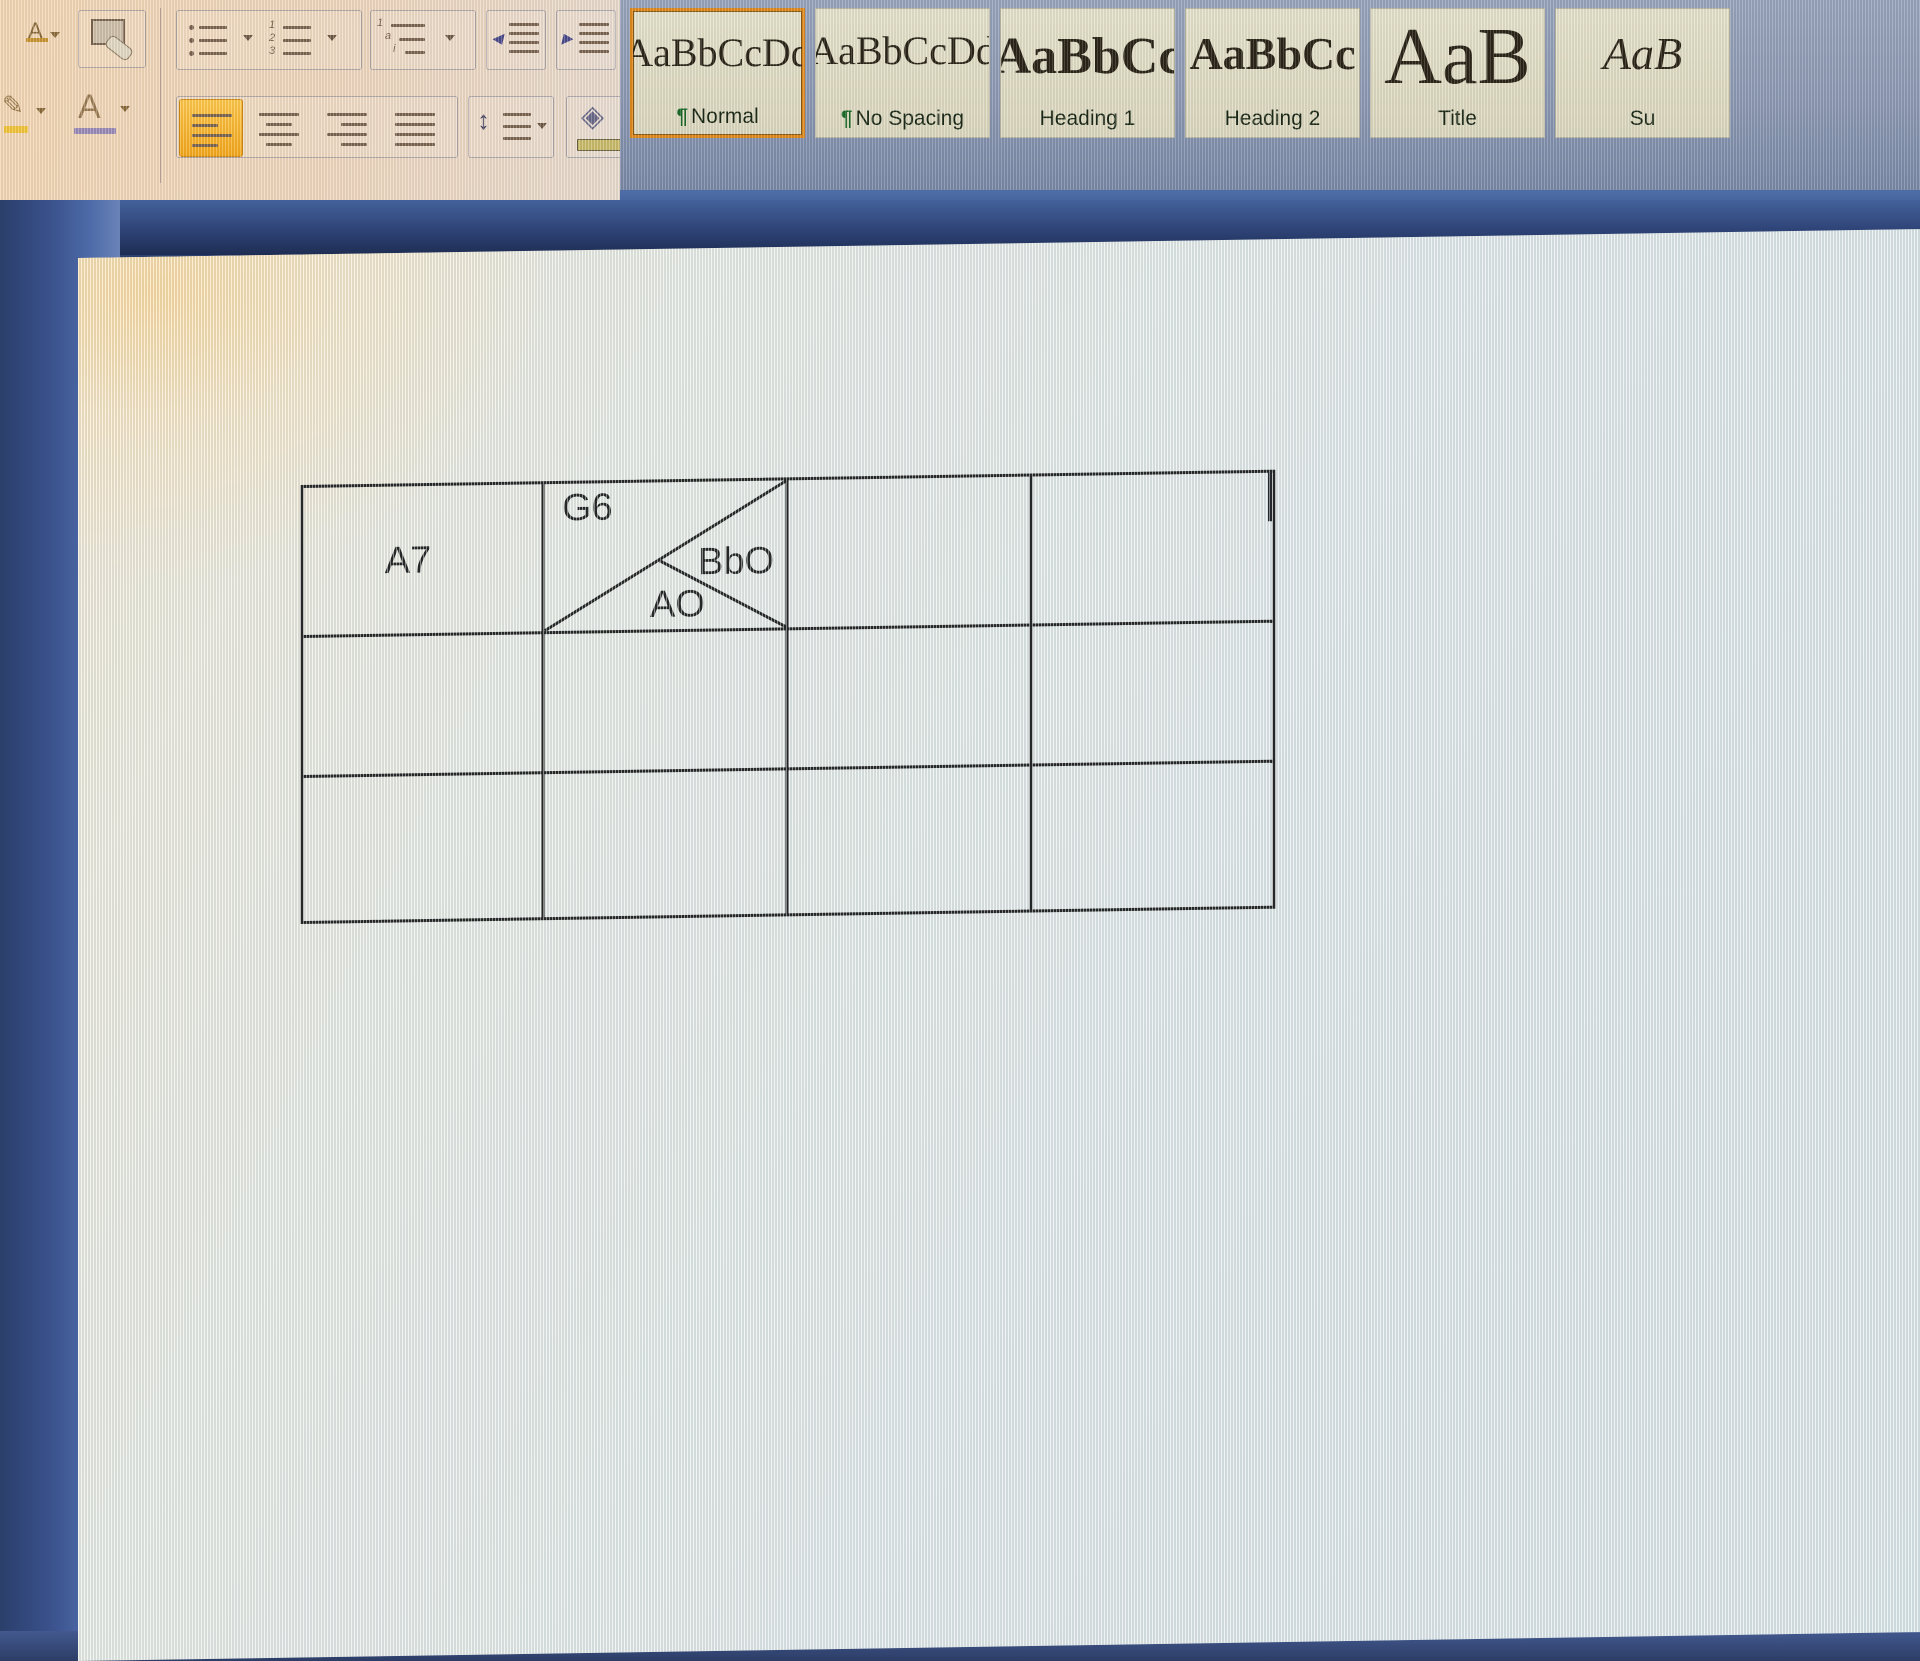  I want to click on document-table: A7 G6 BbO AO, so click(790, 697).